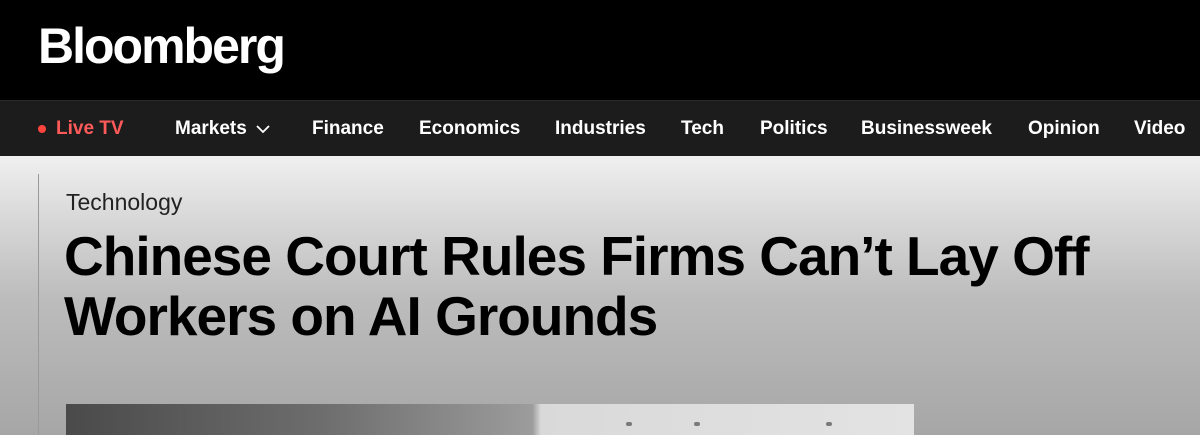 This screenshot has width=1200, height=435. I want to click on nav-item-label: Businessweek, so click(926, 128).